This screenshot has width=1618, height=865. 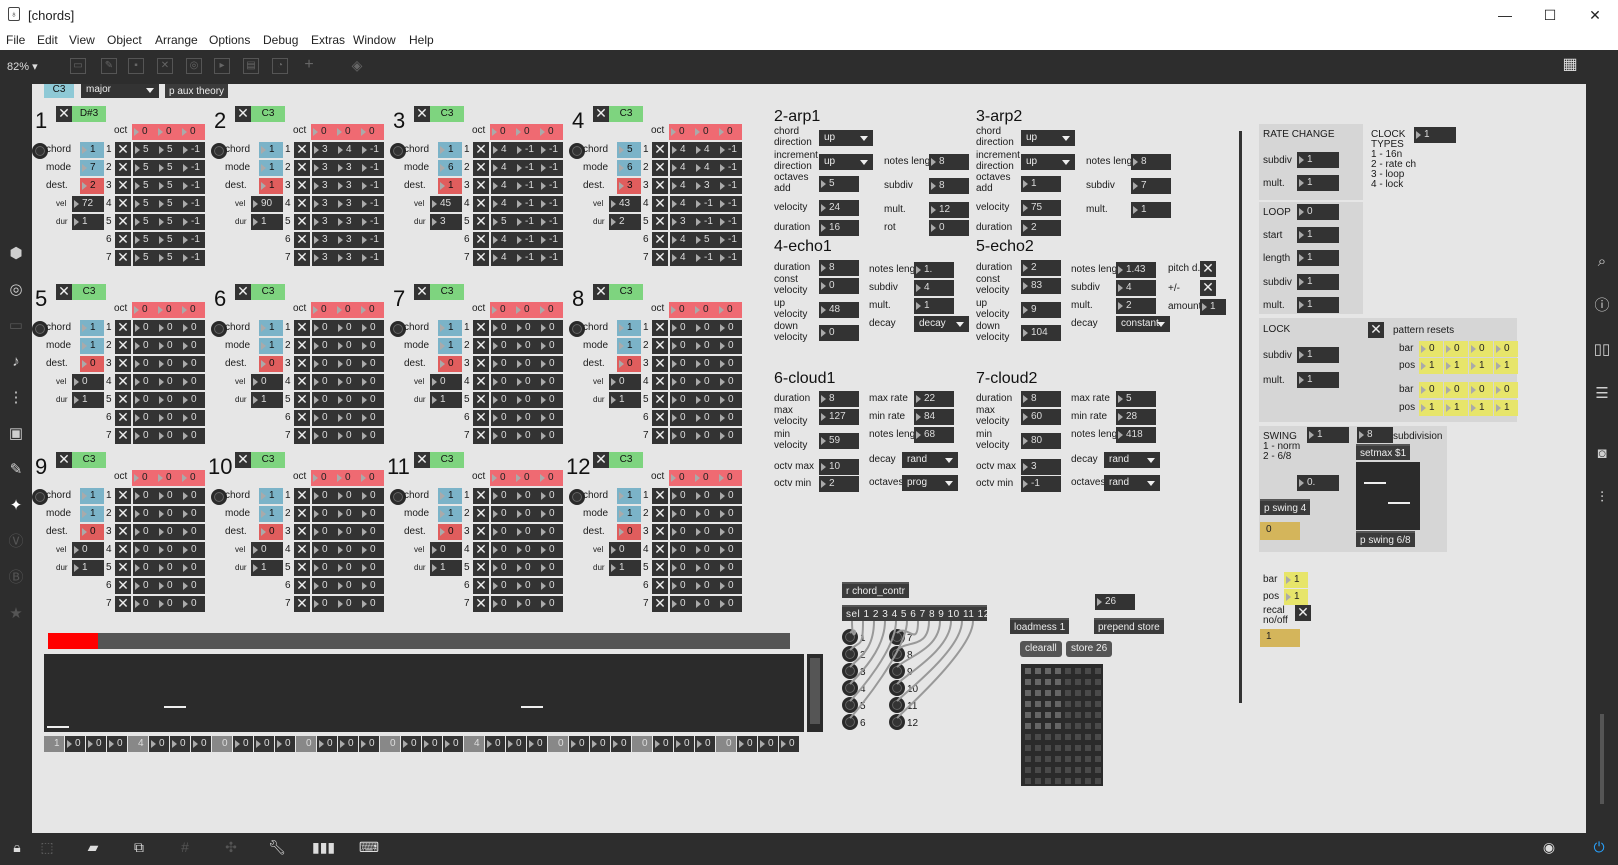 What do you see at coordinates (1481, 408) in the screenshot?
I see `reset-pos2-number: 1` at bounding box center [1481, 408].